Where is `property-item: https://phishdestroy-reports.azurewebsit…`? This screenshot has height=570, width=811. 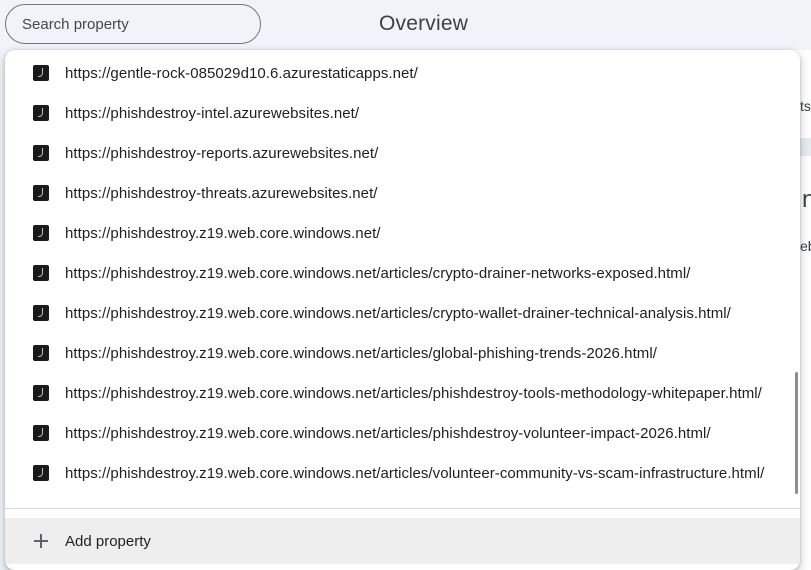 property-item: https://phishdestroy-reports.azurewebsit… is located at coordinates (402, 153).